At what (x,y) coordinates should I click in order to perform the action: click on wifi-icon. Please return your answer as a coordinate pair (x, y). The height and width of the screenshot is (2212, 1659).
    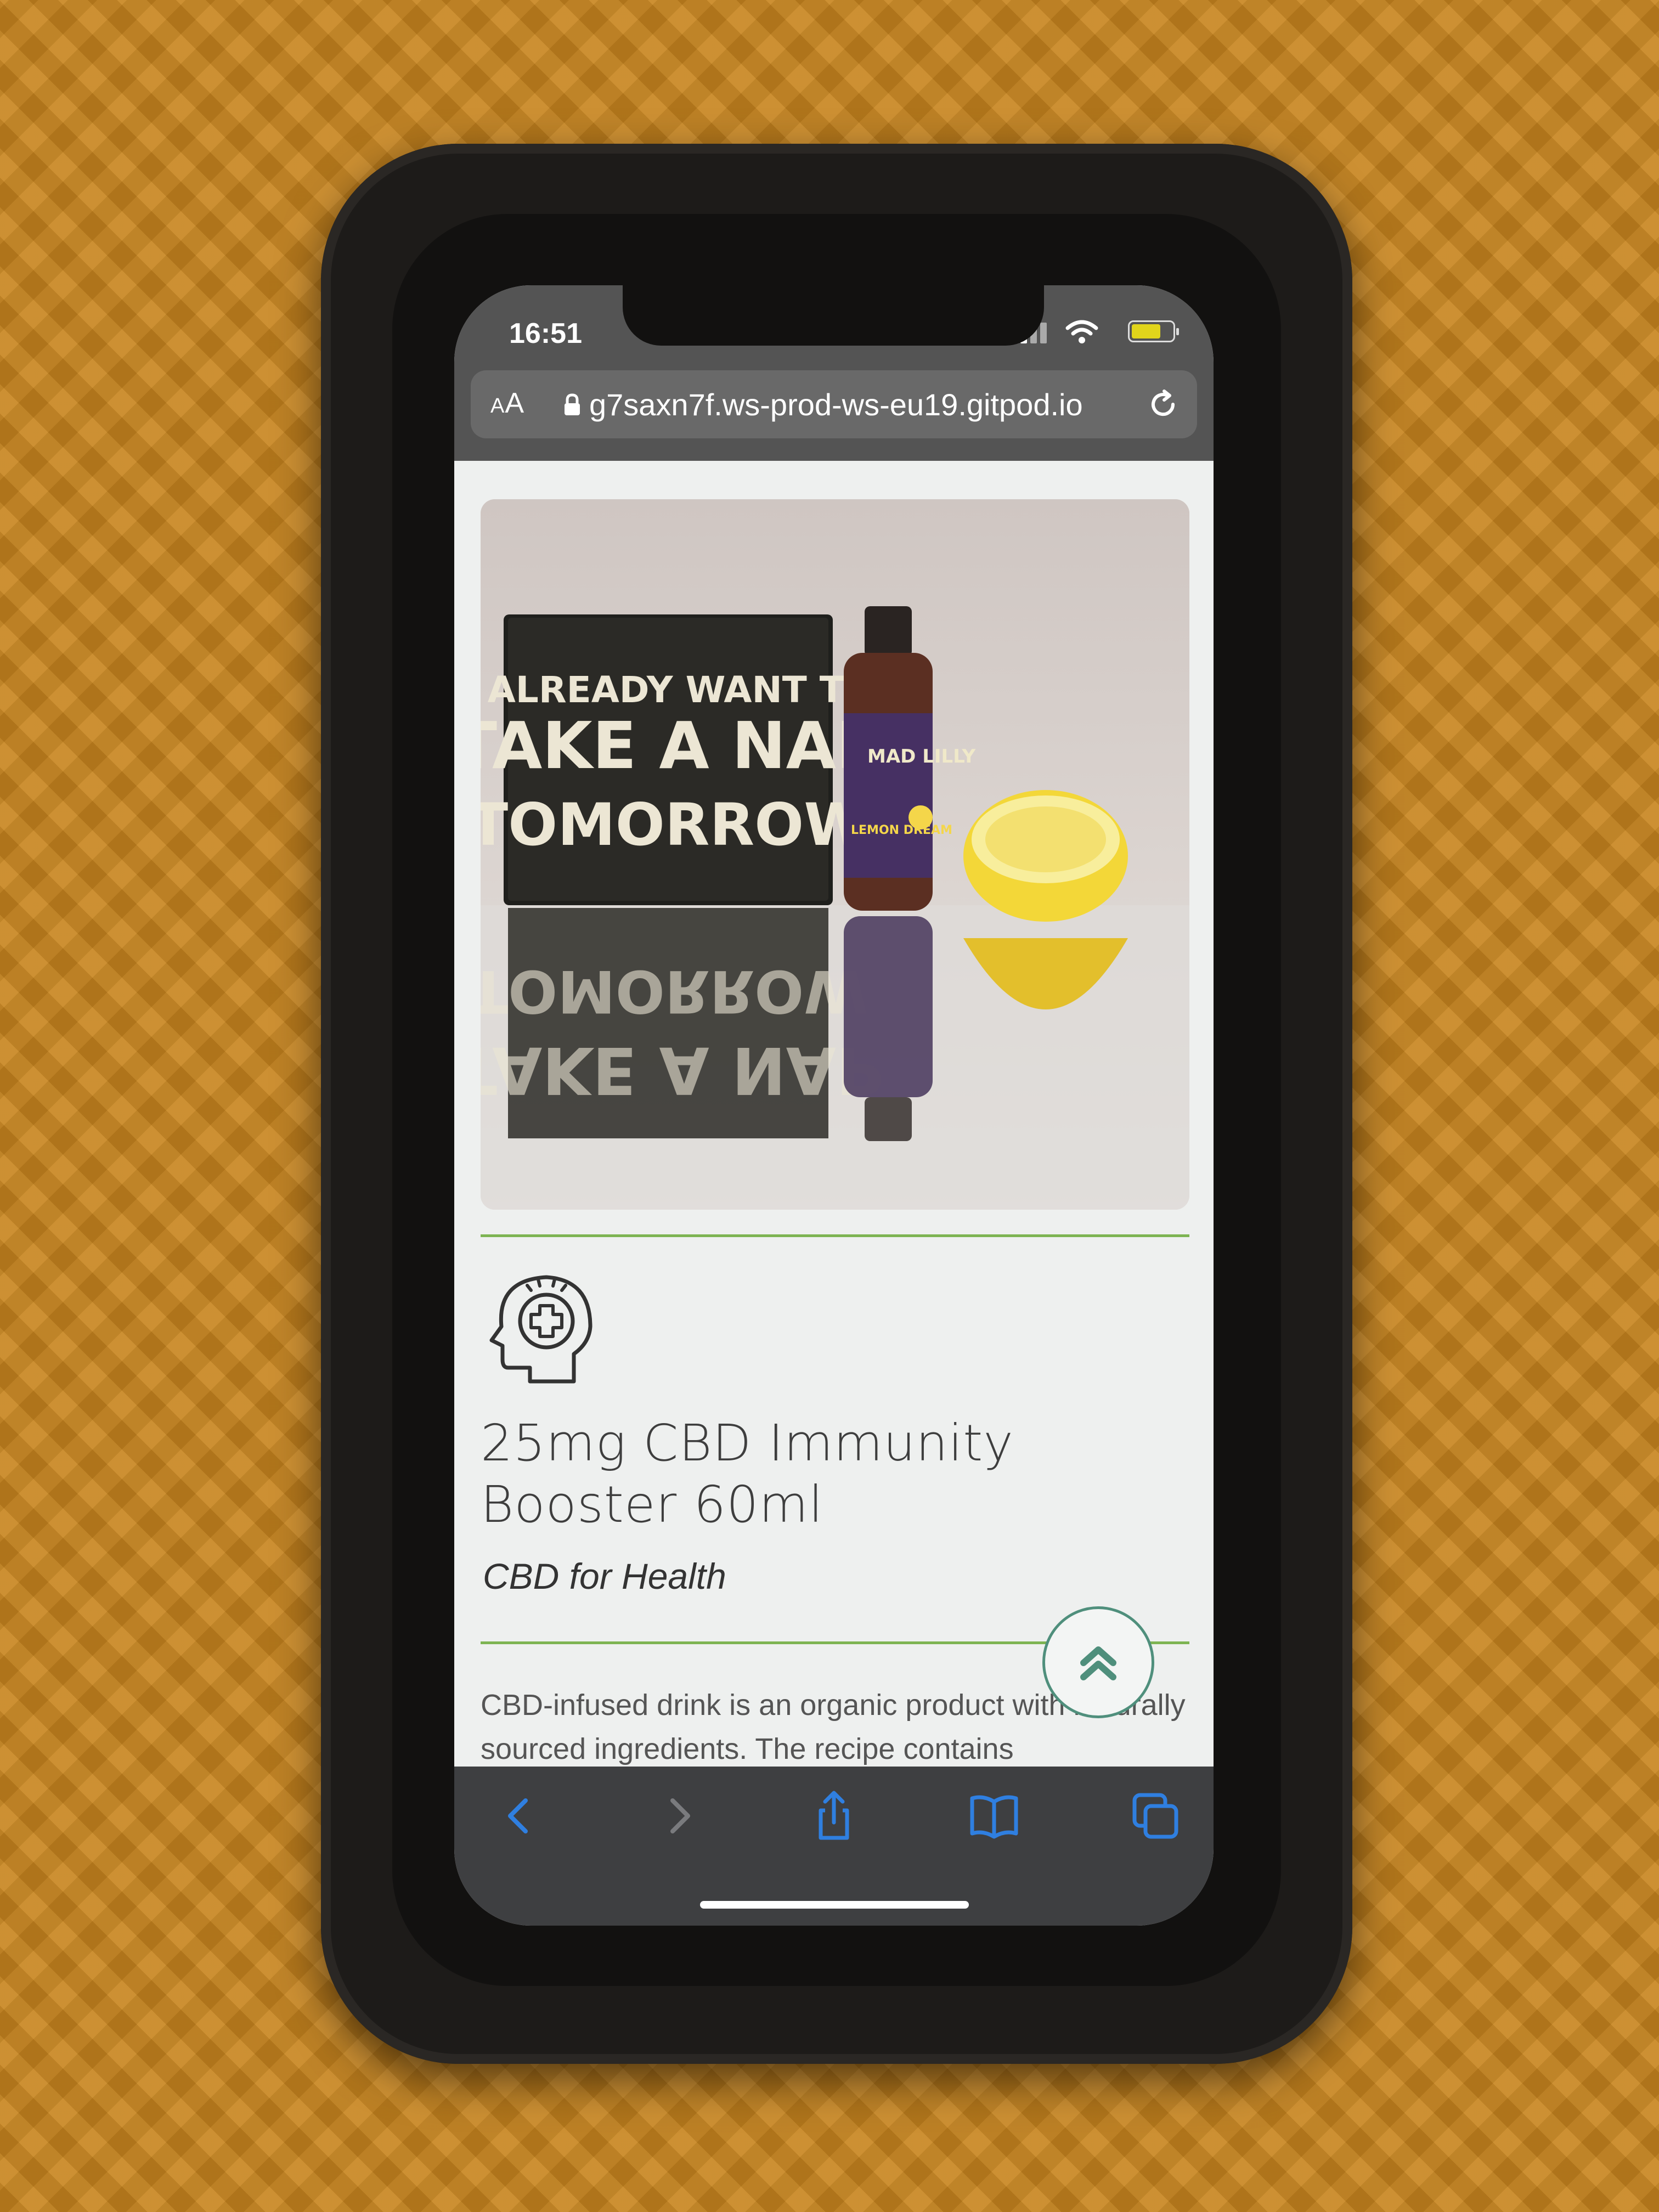
    Looking at the image, I should click on (1081, 331).